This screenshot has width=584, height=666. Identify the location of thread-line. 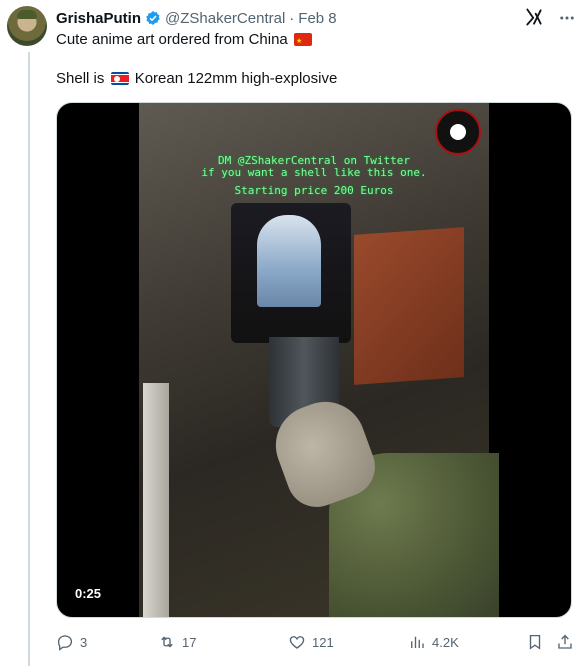
(29, 359).